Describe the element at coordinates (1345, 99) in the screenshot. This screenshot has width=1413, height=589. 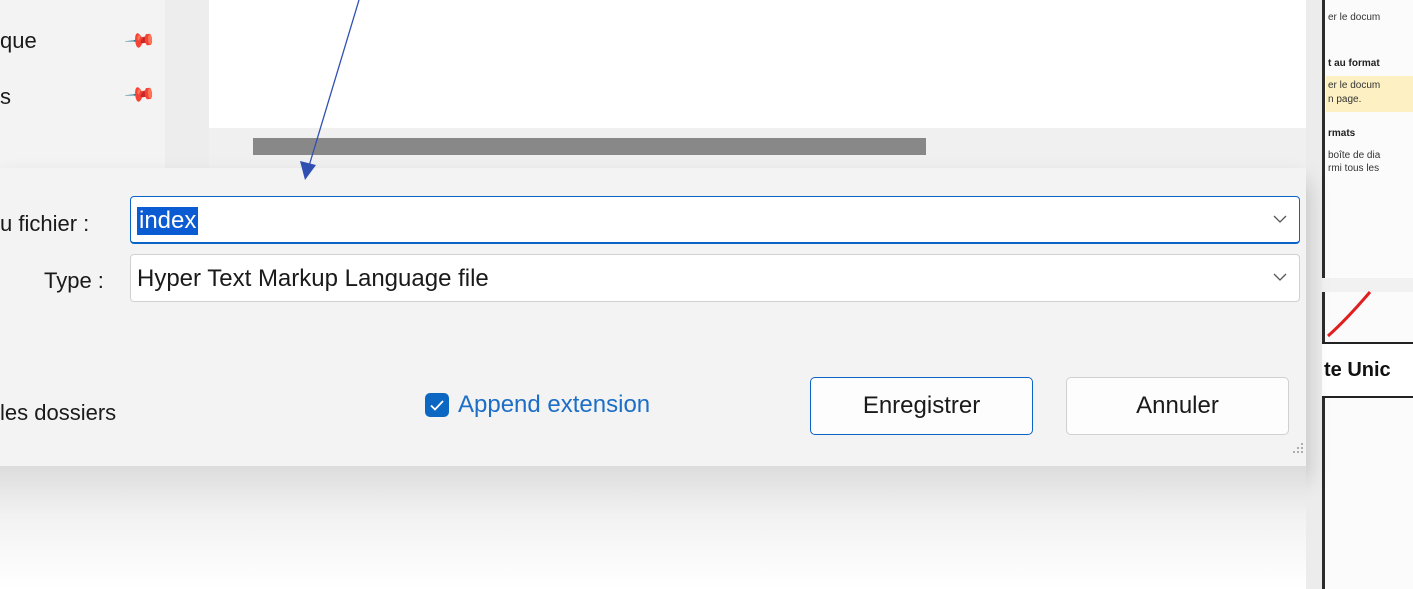
I see `background-text: n page.` at that location.